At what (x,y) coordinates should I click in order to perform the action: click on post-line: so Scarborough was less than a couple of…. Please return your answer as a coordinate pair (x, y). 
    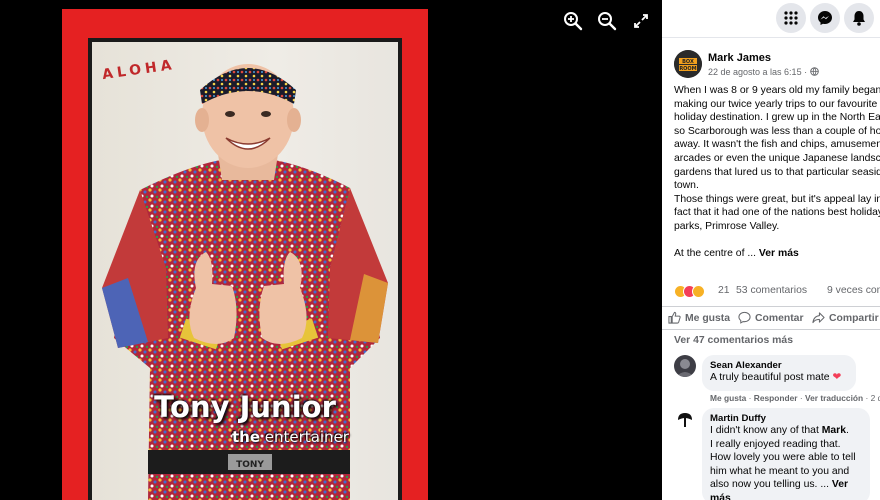
    Looking at the image, I should click on (777, 131).